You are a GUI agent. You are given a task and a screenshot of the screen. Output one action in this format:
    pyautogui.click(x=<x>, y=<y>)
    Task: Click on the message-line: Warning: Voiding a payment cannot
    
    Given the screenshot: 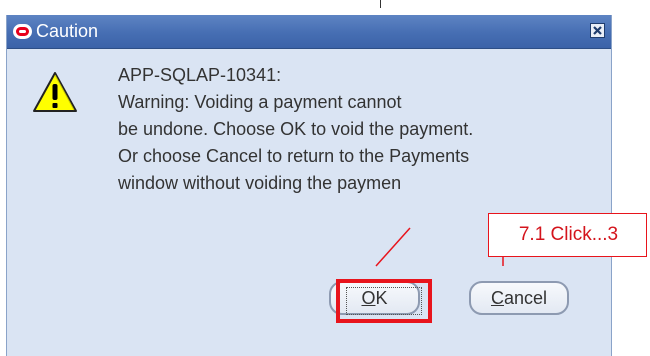 What is the action you would take?
    pyautogui.click(x=260, y=102)
    